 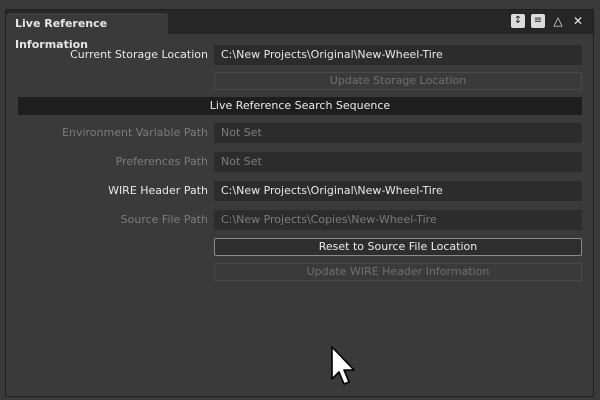 What do you see at coordinates (398, 55) in the screenshot?
I see `storage-field: C:\New Projects\Original\New-Wheel-Tire` at bounding box center [398, 55].